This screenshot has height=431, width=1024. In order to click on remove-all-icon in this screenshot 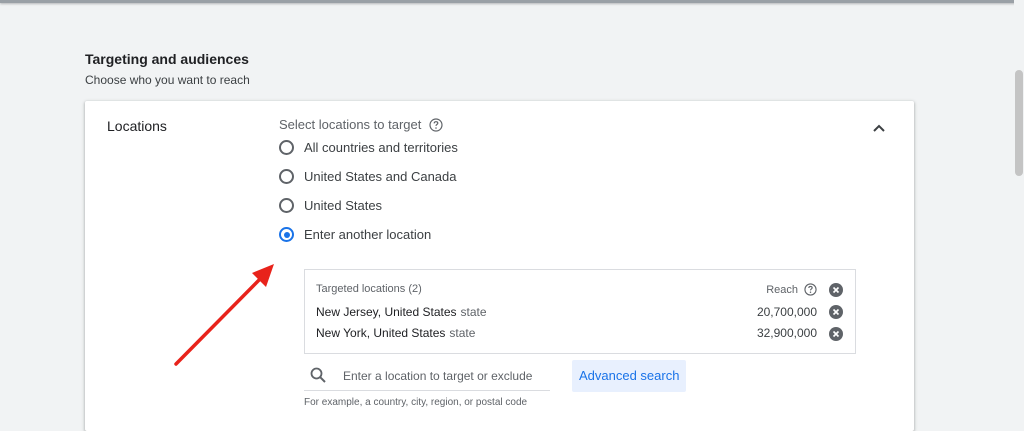, I will do `click(836, 290)`.